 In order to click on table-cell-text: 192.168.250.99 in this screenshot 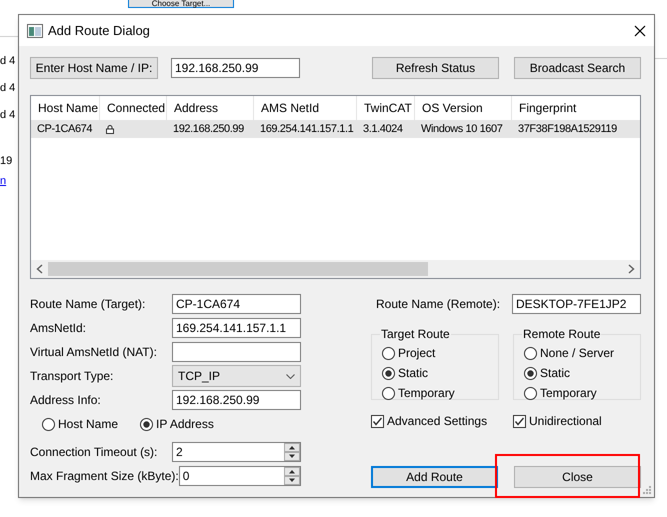, I will do `click(208, 129)`.